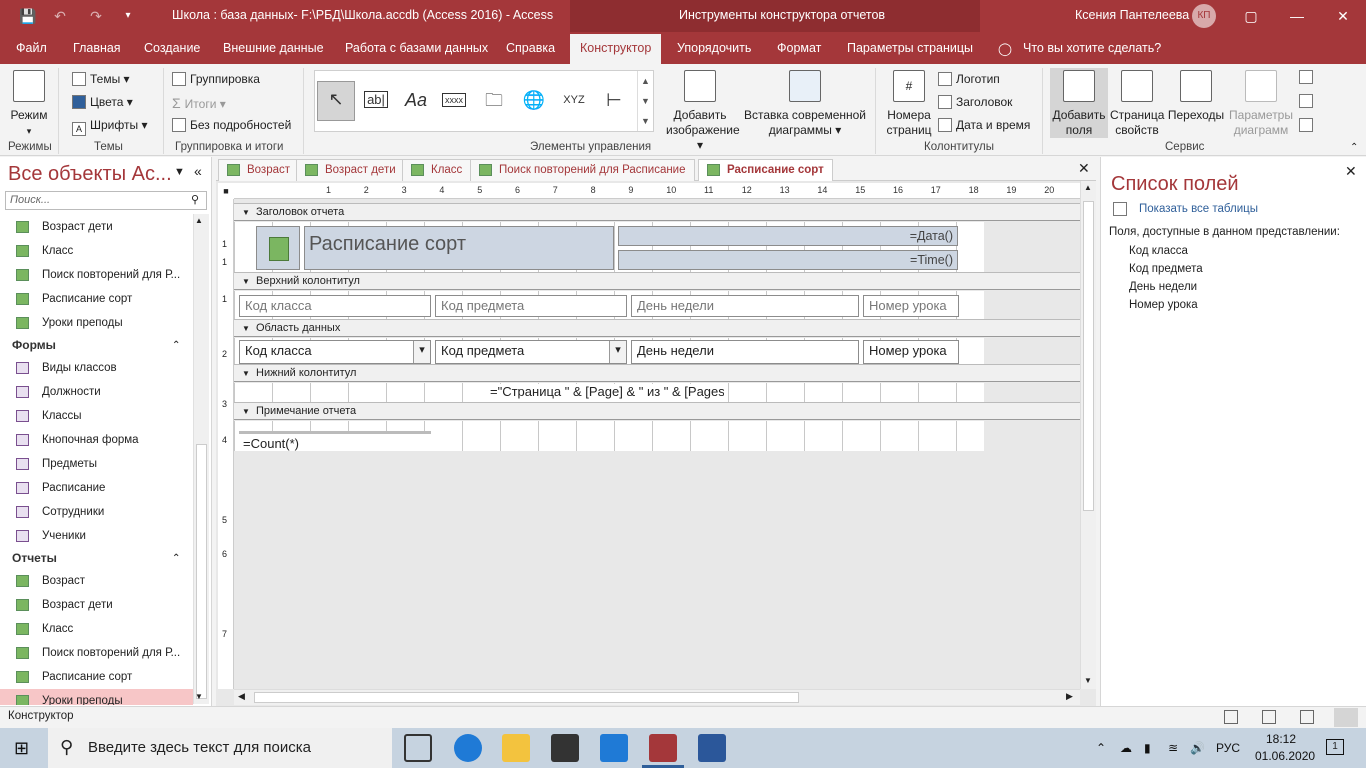 The image size is (1366, 768). Describe the element at coordinates (101, 79) in the screenshot. I see `themes-button: Темы ▾` at that location.